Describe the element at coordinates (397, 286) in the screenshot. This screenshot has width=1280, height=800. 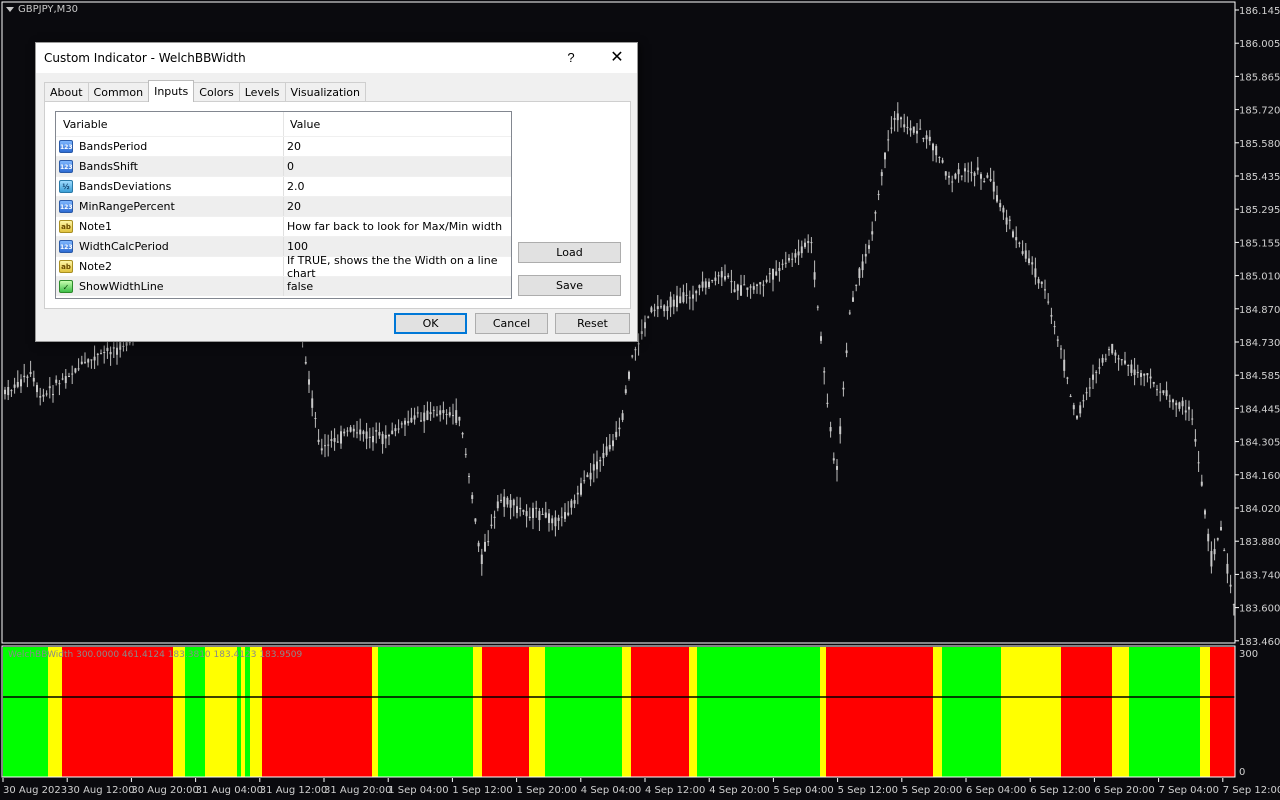
I see `value-cell: false` at that location.